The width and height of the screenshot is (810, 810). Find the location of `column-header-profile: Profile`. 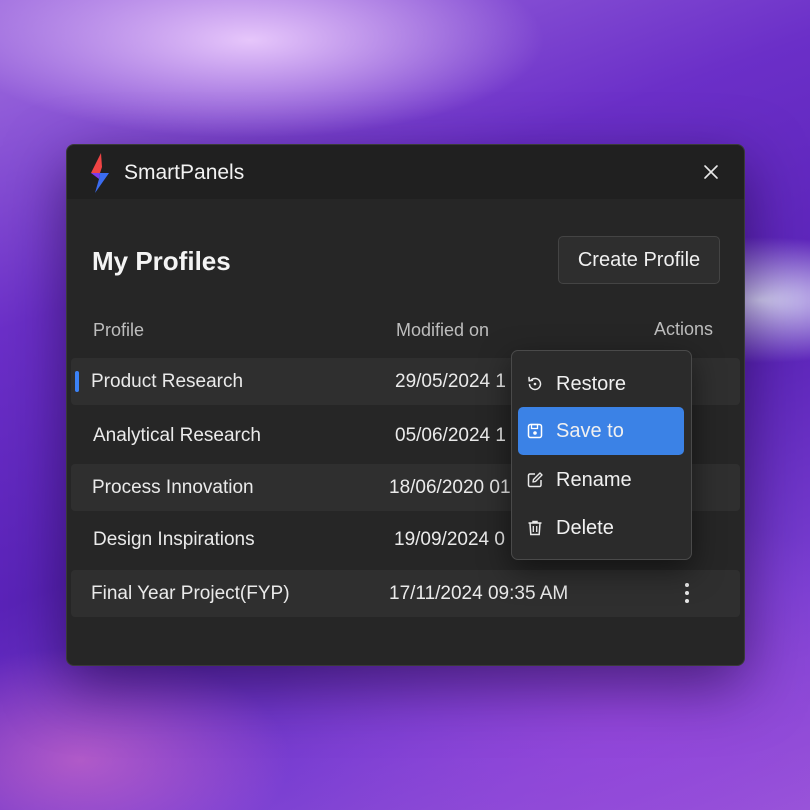

column-header-profile: Profile is located at coordinates (119, 330).